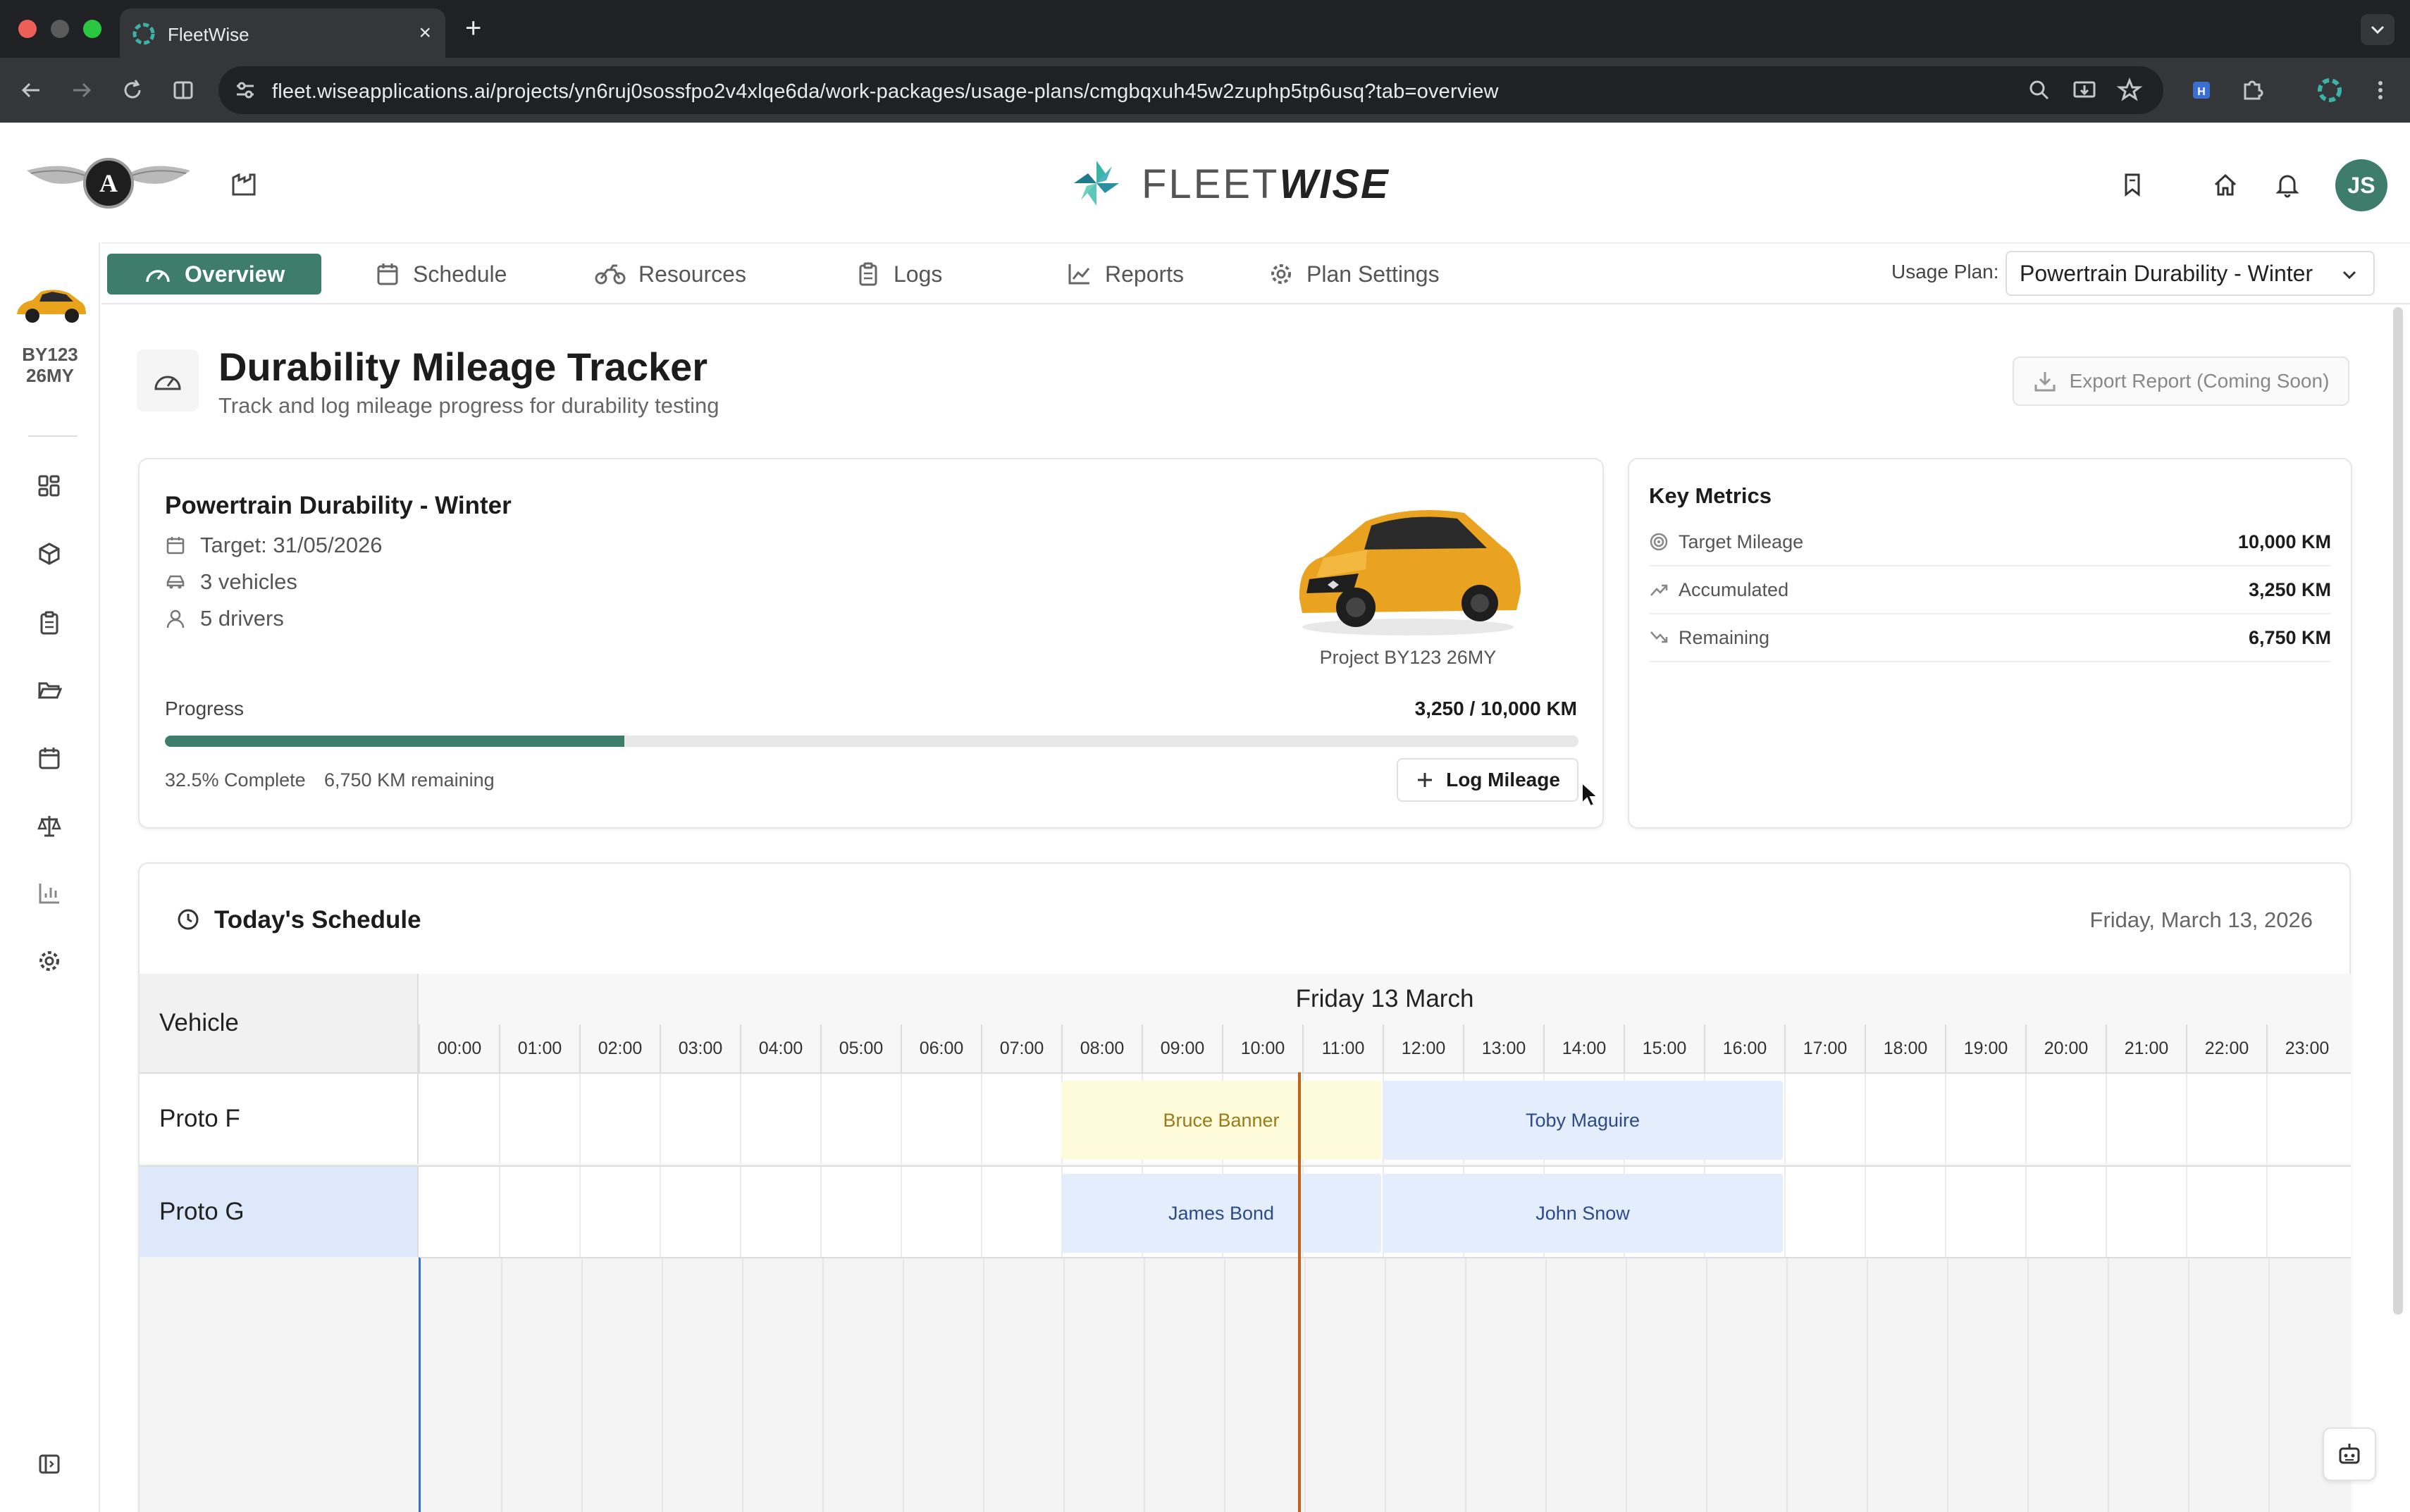 Image resolution: width=2410 pixels, height=1512 pixels. What do you see at coordinates (1985, 1048) in the screenshot?
I see `hour-label: 19:00` at bounding box center [1985, 1048].